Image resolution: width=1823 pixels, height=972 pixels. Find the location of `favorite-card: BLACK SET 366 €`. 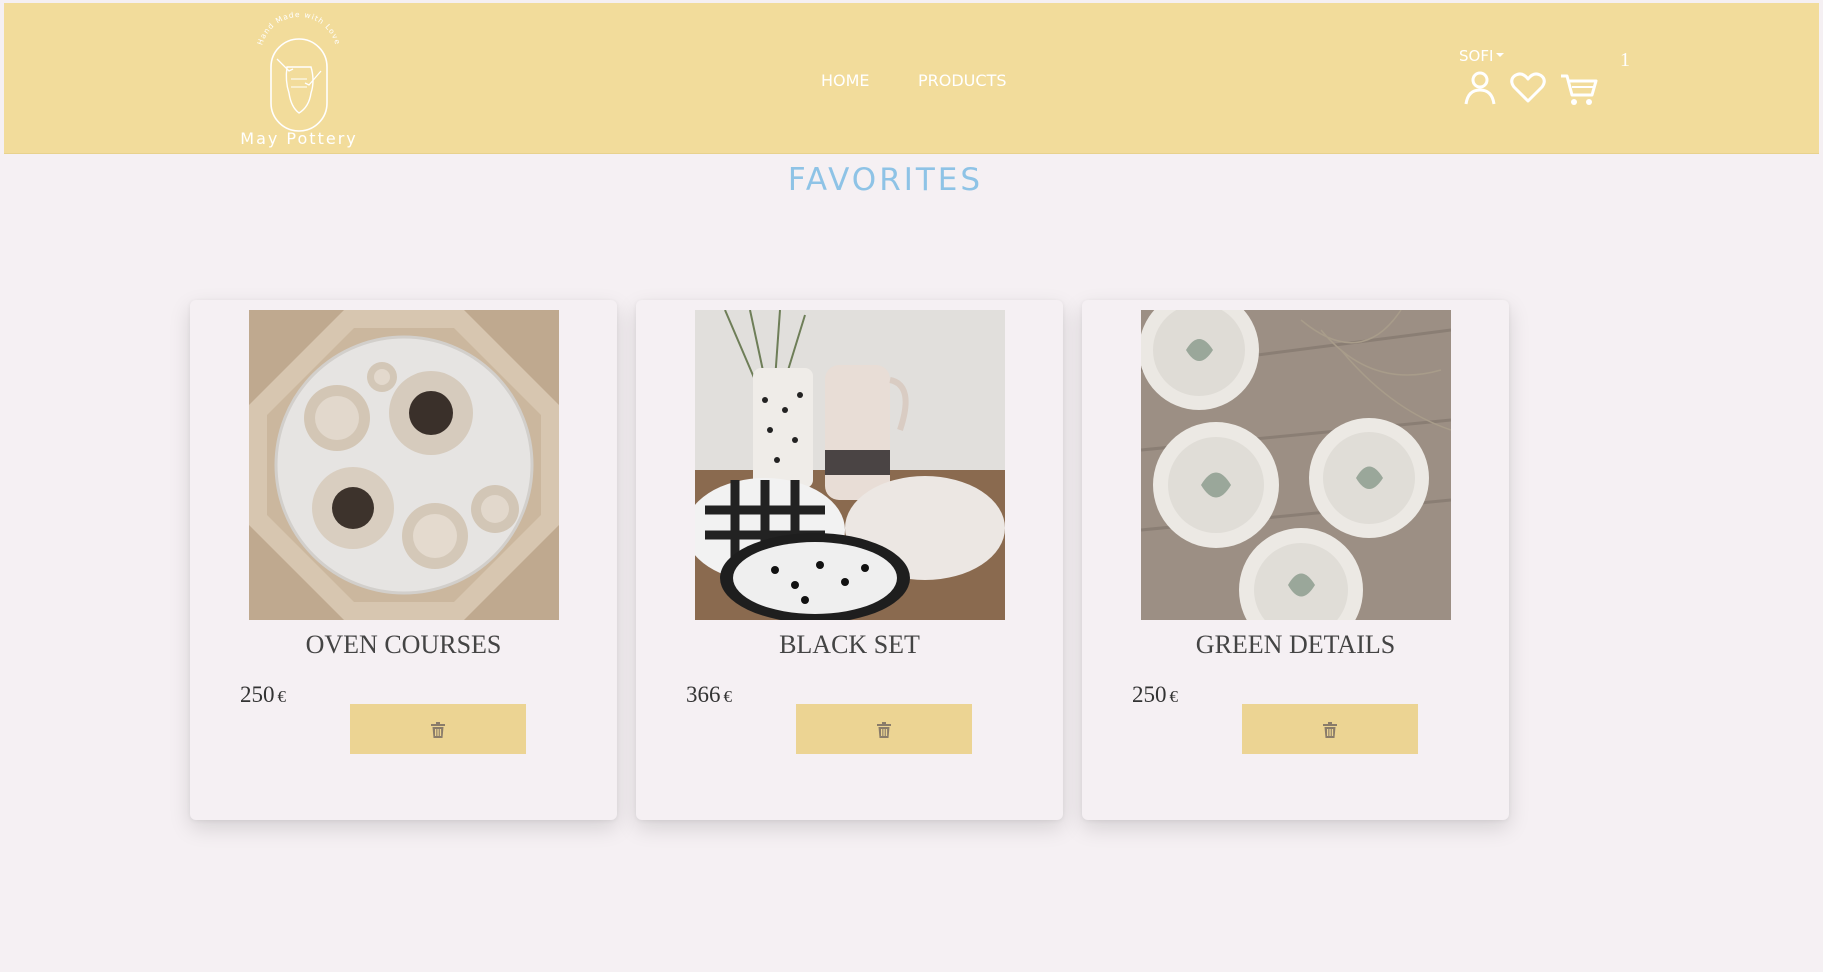

favorite-card: BLACK SET 366 € is located at coordinates (849, 560).